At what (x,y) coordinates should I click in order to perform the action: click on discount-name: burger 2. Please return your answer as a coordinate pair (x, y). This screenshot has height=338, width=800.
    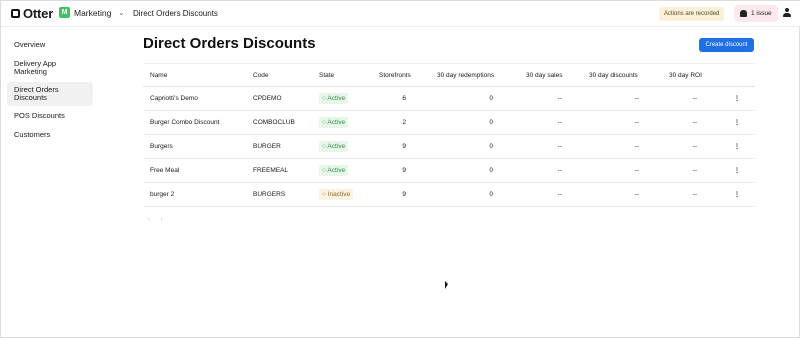
    Looking at the image, I should click on (162, 195).